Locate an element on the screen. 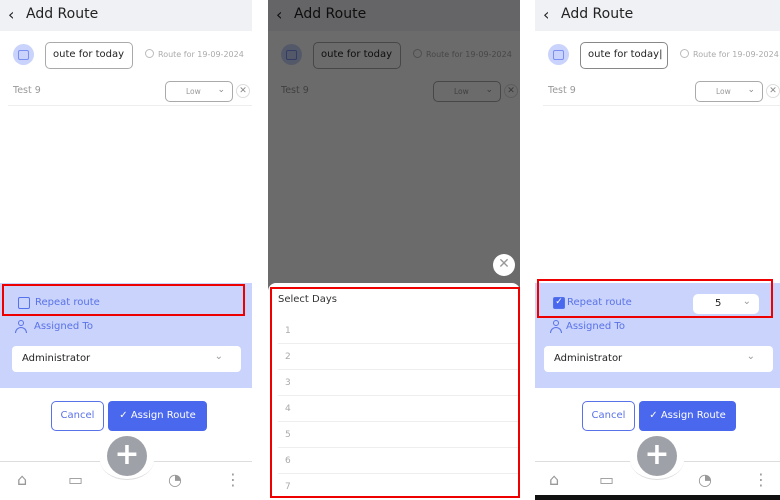 The width and height of the screenshot is (780, 500). route-name-input: oute for today| is located at coordinates (624, 55).